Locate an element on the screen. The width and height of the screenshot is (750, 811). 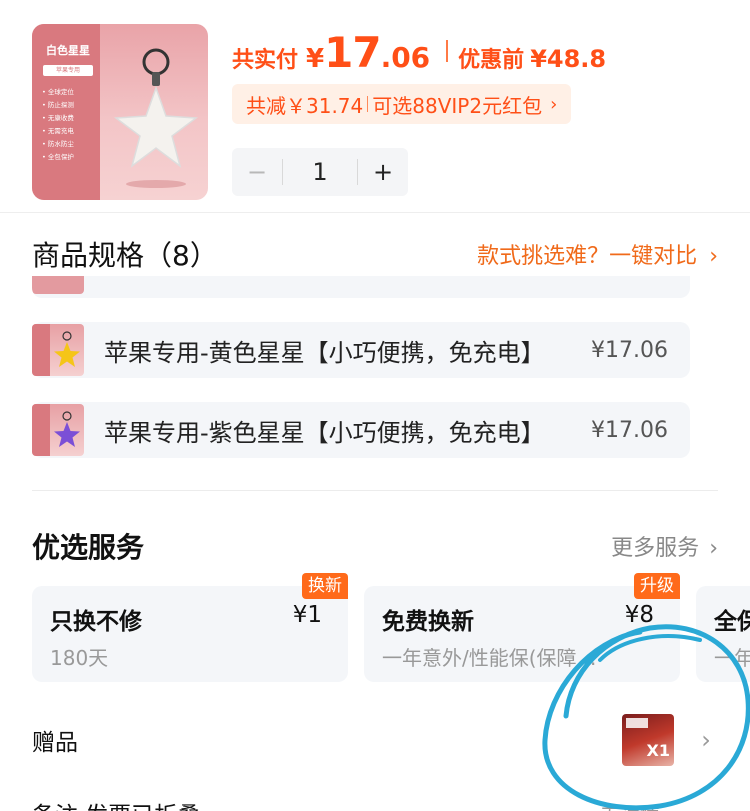
total-discount: 共减￥31.74 is located at coordinates (305, 105).